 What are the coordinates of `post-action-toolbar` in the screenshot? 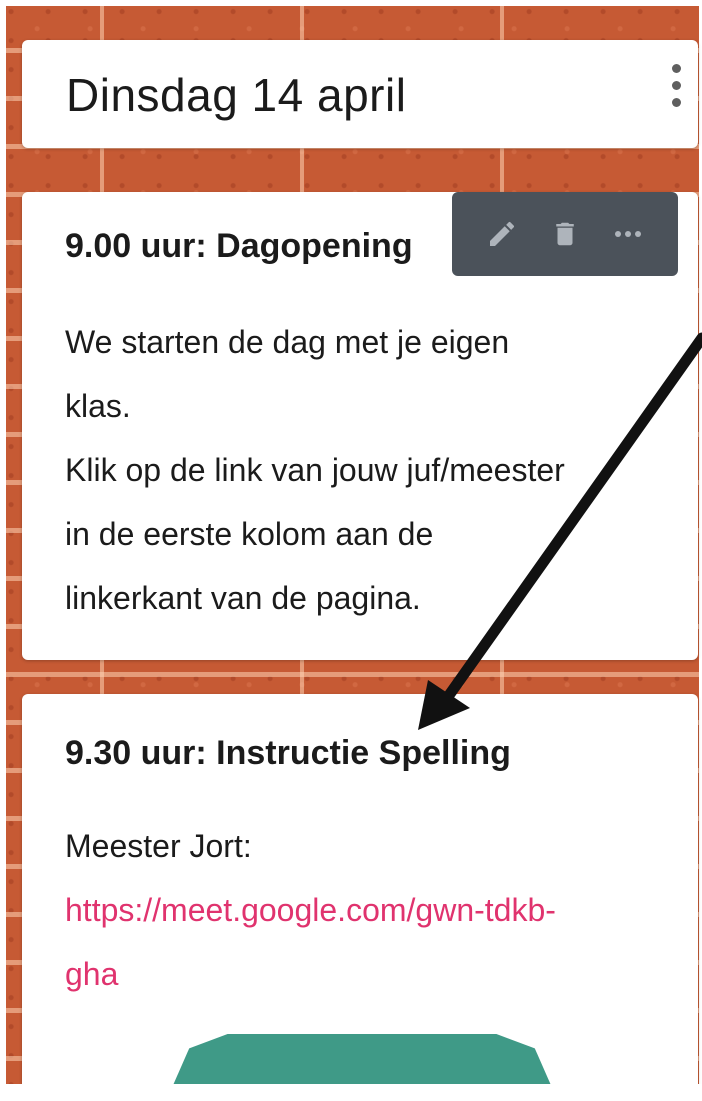 It's located at (565, 234).